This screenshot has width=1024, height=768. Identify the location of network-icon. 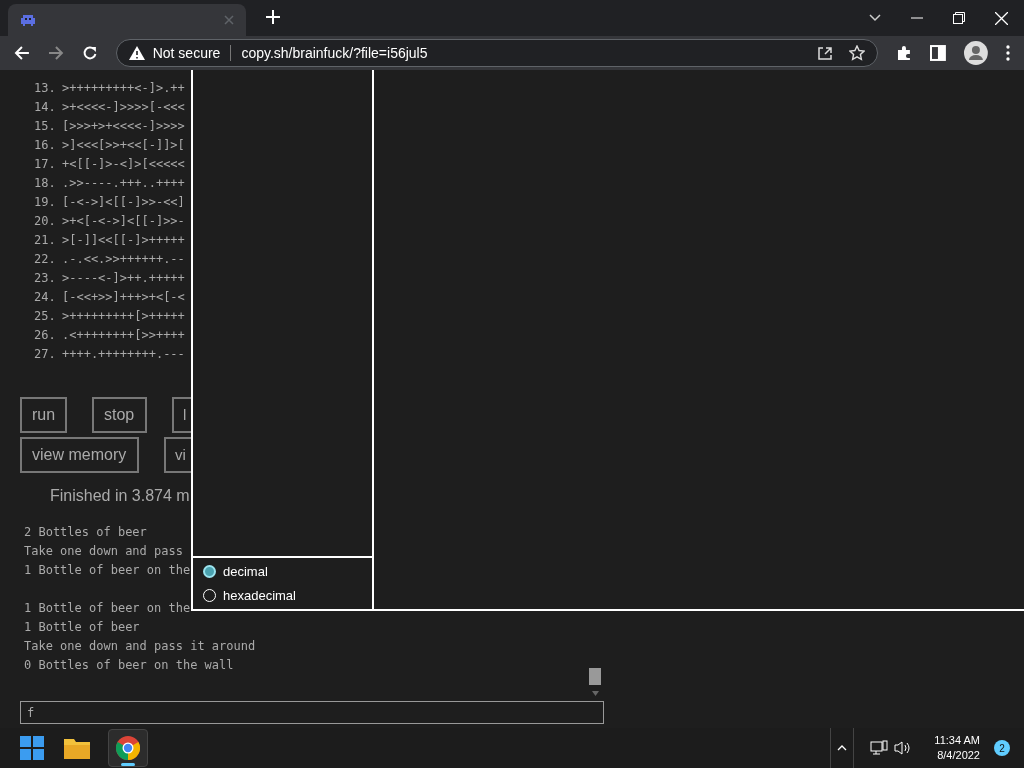
(879, 748).